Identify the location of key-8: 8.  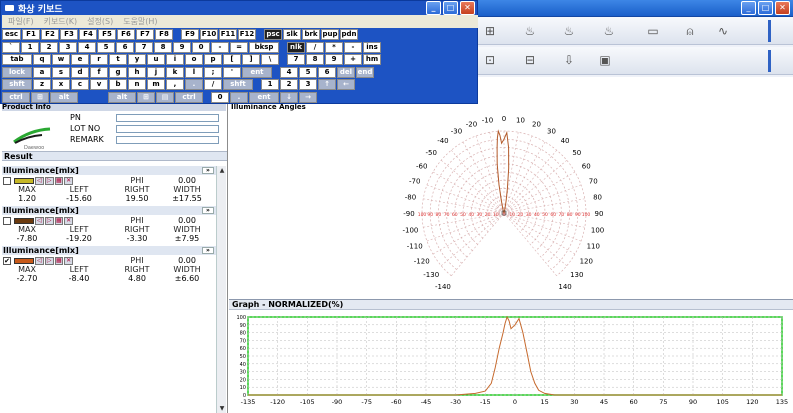
(315, 59).